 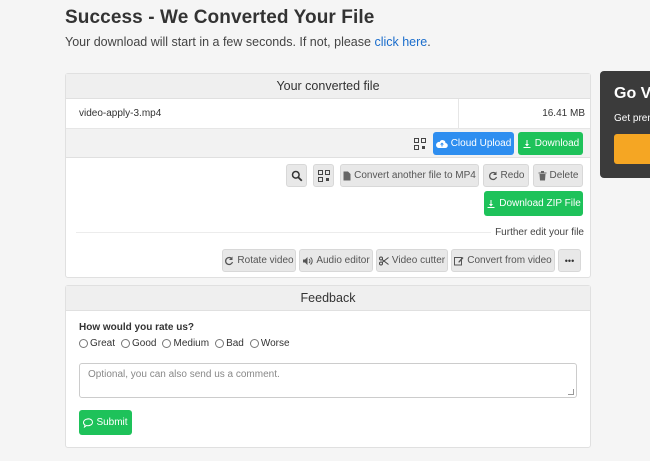 I want to click on download-zip-label: Download ZIP File, so click(x=540, y=203).